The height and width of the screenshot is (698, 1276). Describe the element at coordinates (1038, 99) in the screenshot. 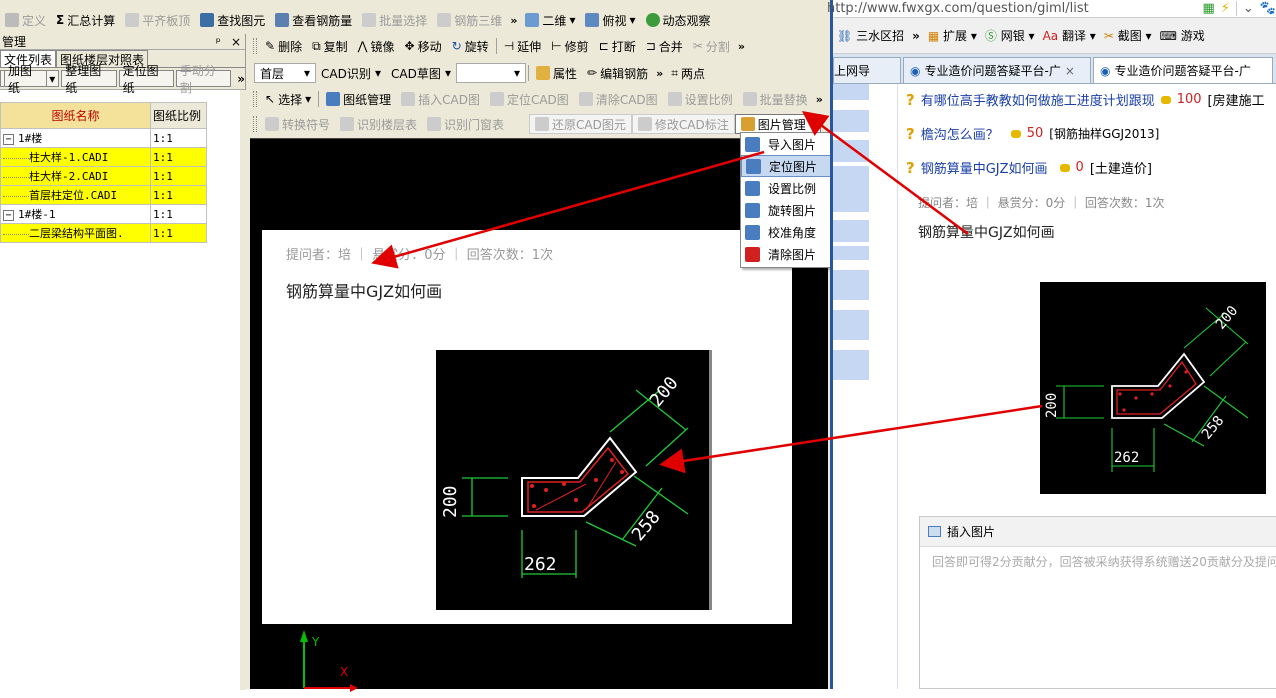

I see `question-link: 有哪位高手教教如何做施工进度计划跟现` at that location.